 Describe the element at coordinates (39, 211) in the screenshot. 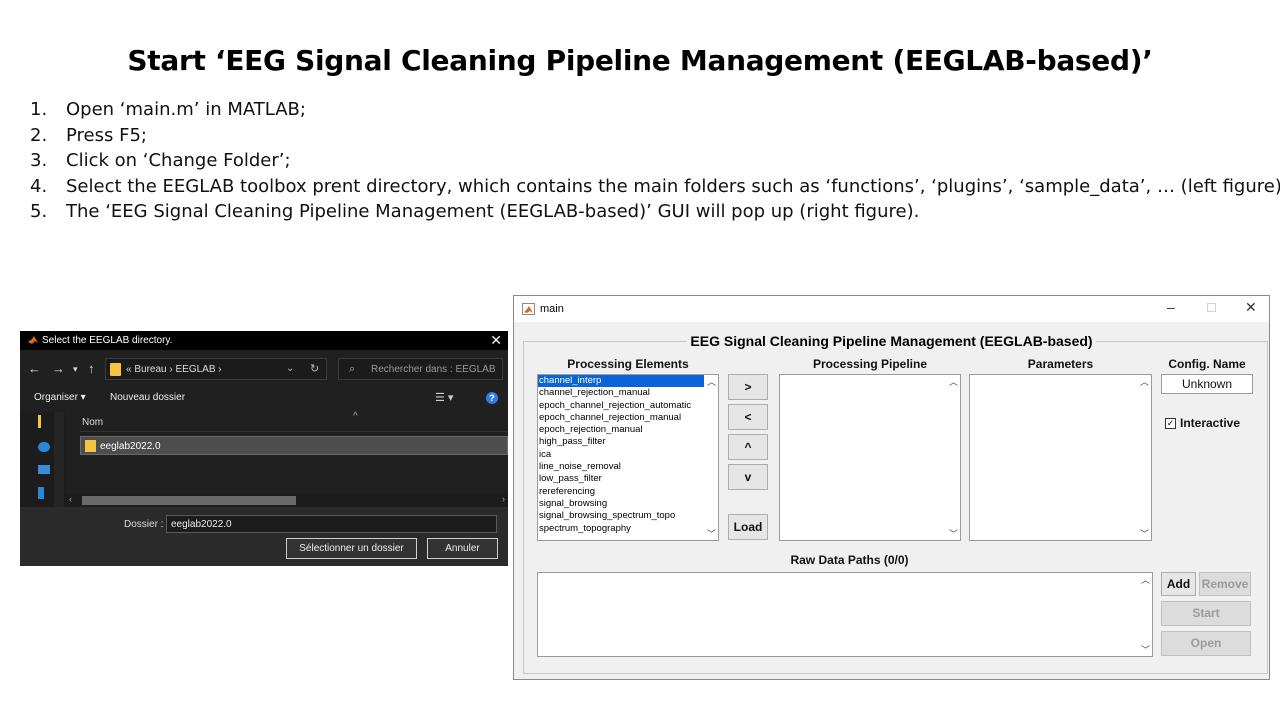

I see `step-number: 5.` at that location.